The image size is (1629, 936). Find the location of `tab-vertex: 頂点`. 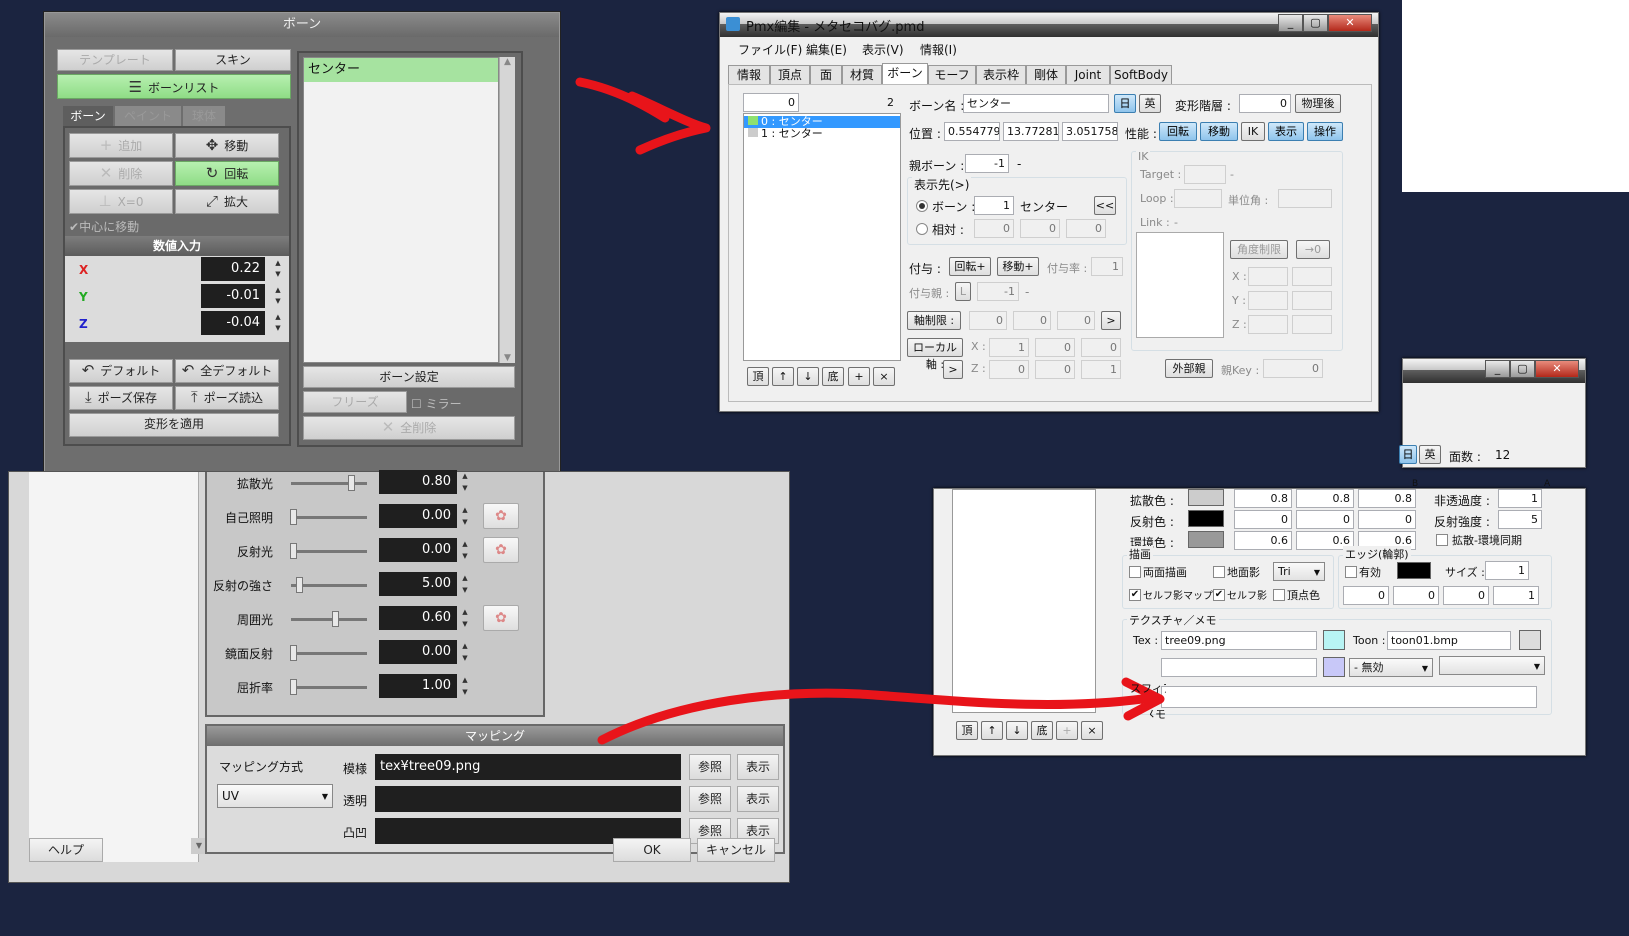

tab-vertex: 頂点 is located at coordinates (790, 74).